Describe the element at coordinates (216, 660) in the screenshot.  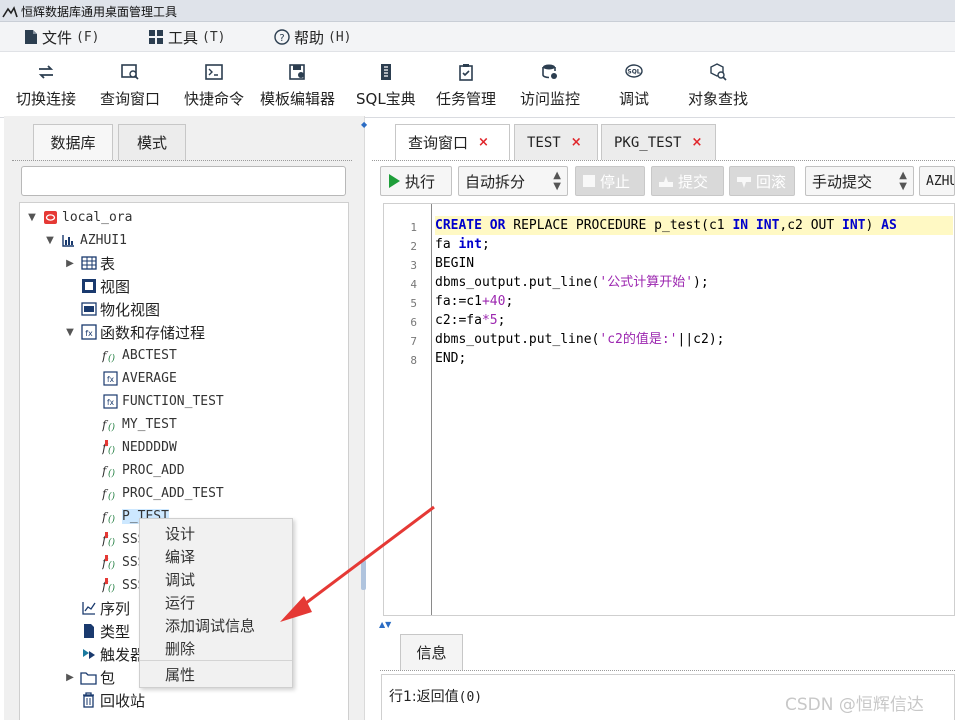
I see `context-menu-separator` at that location.